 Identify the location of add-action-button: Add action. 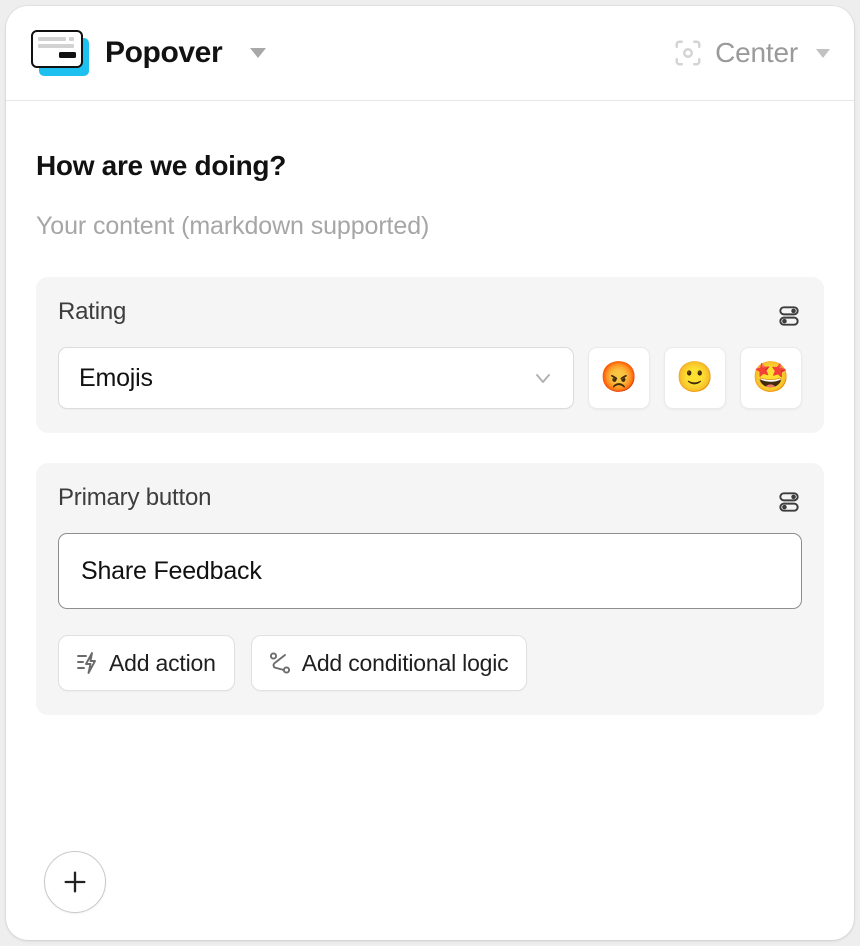
(146, 663).